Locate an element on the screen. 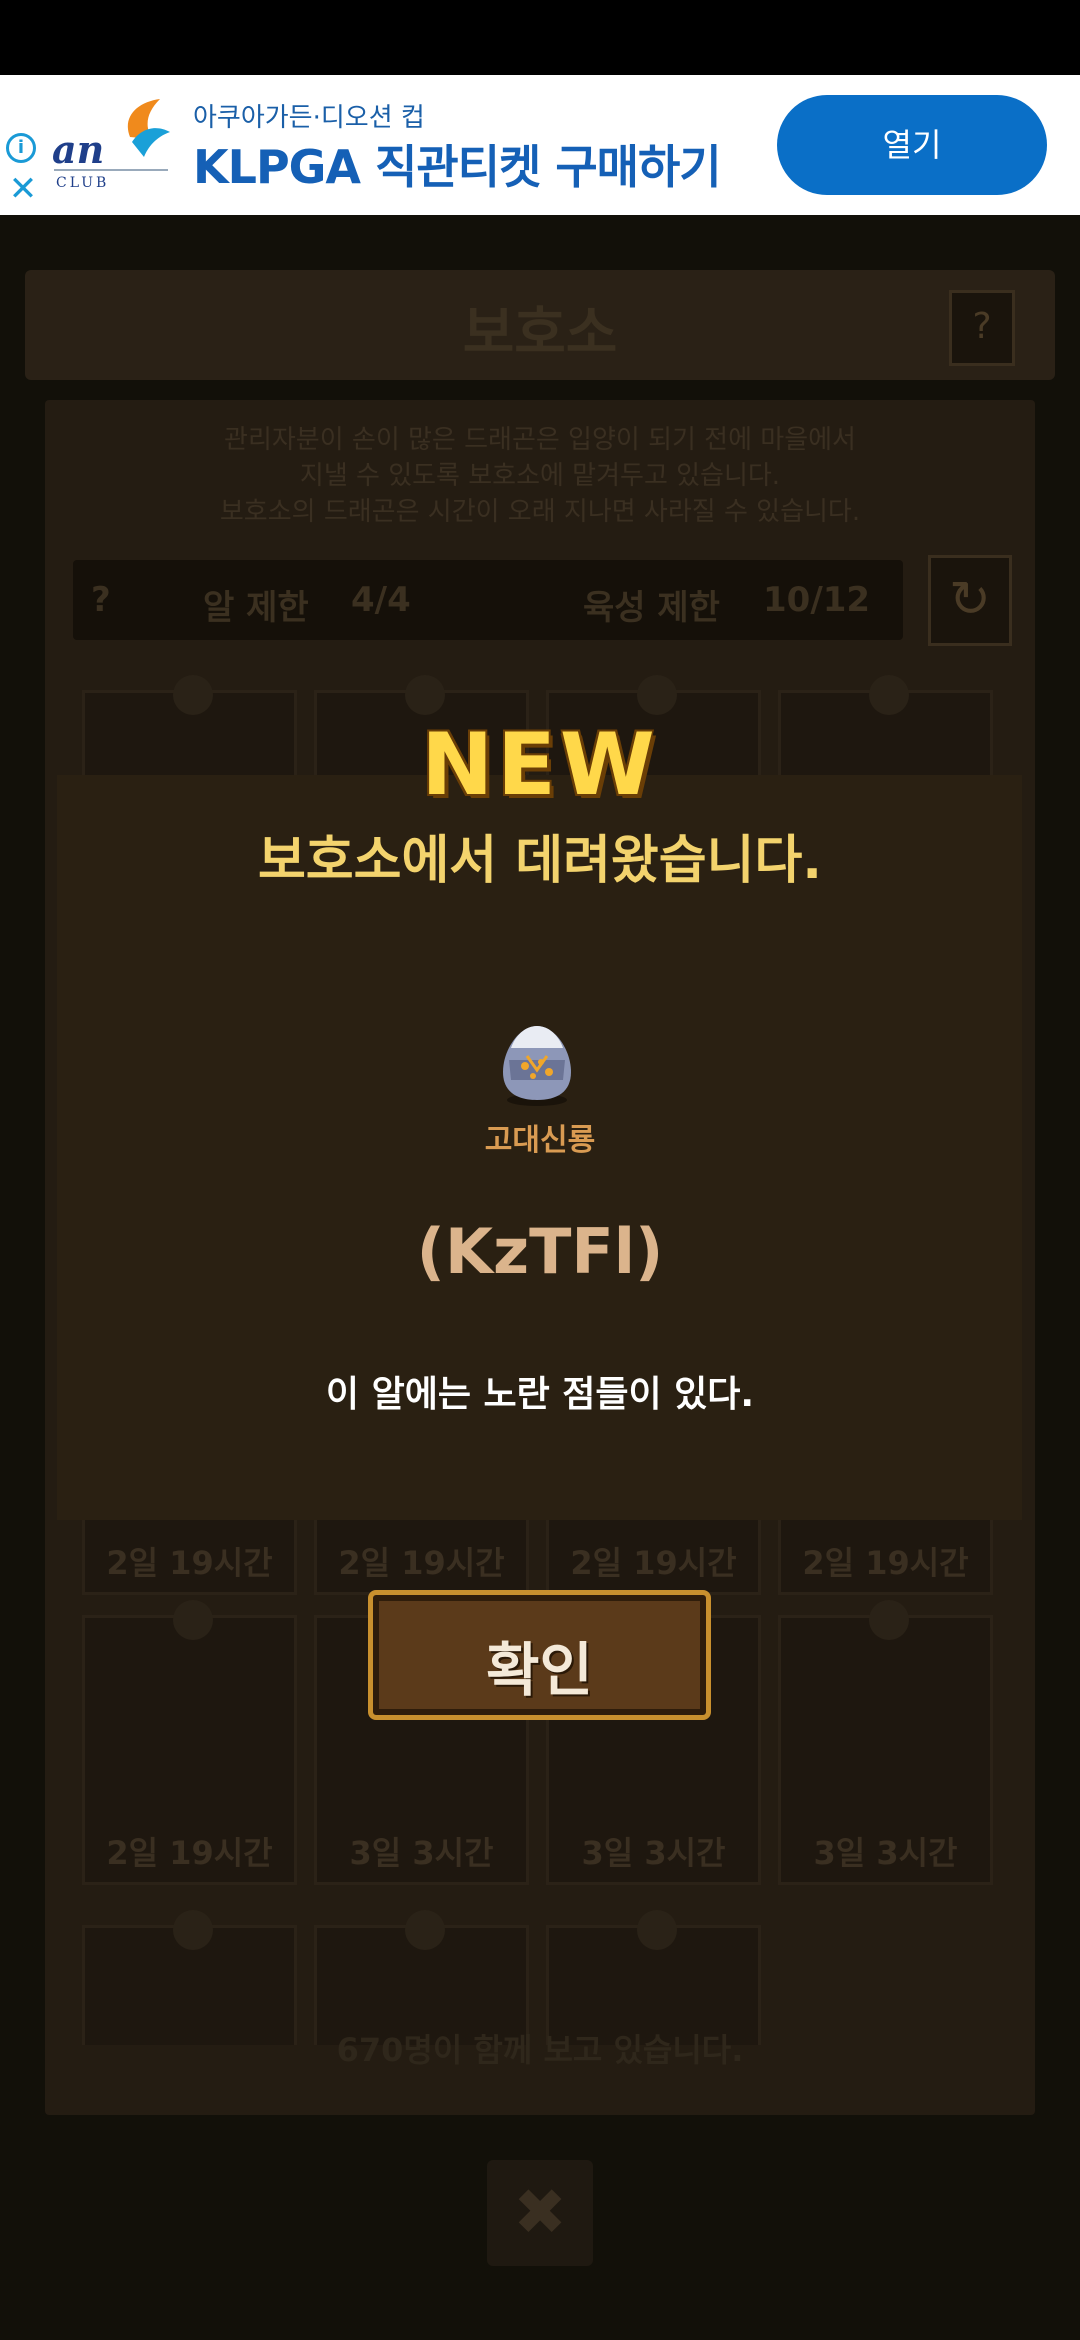 The image size is (1080, 2340). watching-count: 670명이 함께 보고 있습니다. is located at coordinates (540, 2050).